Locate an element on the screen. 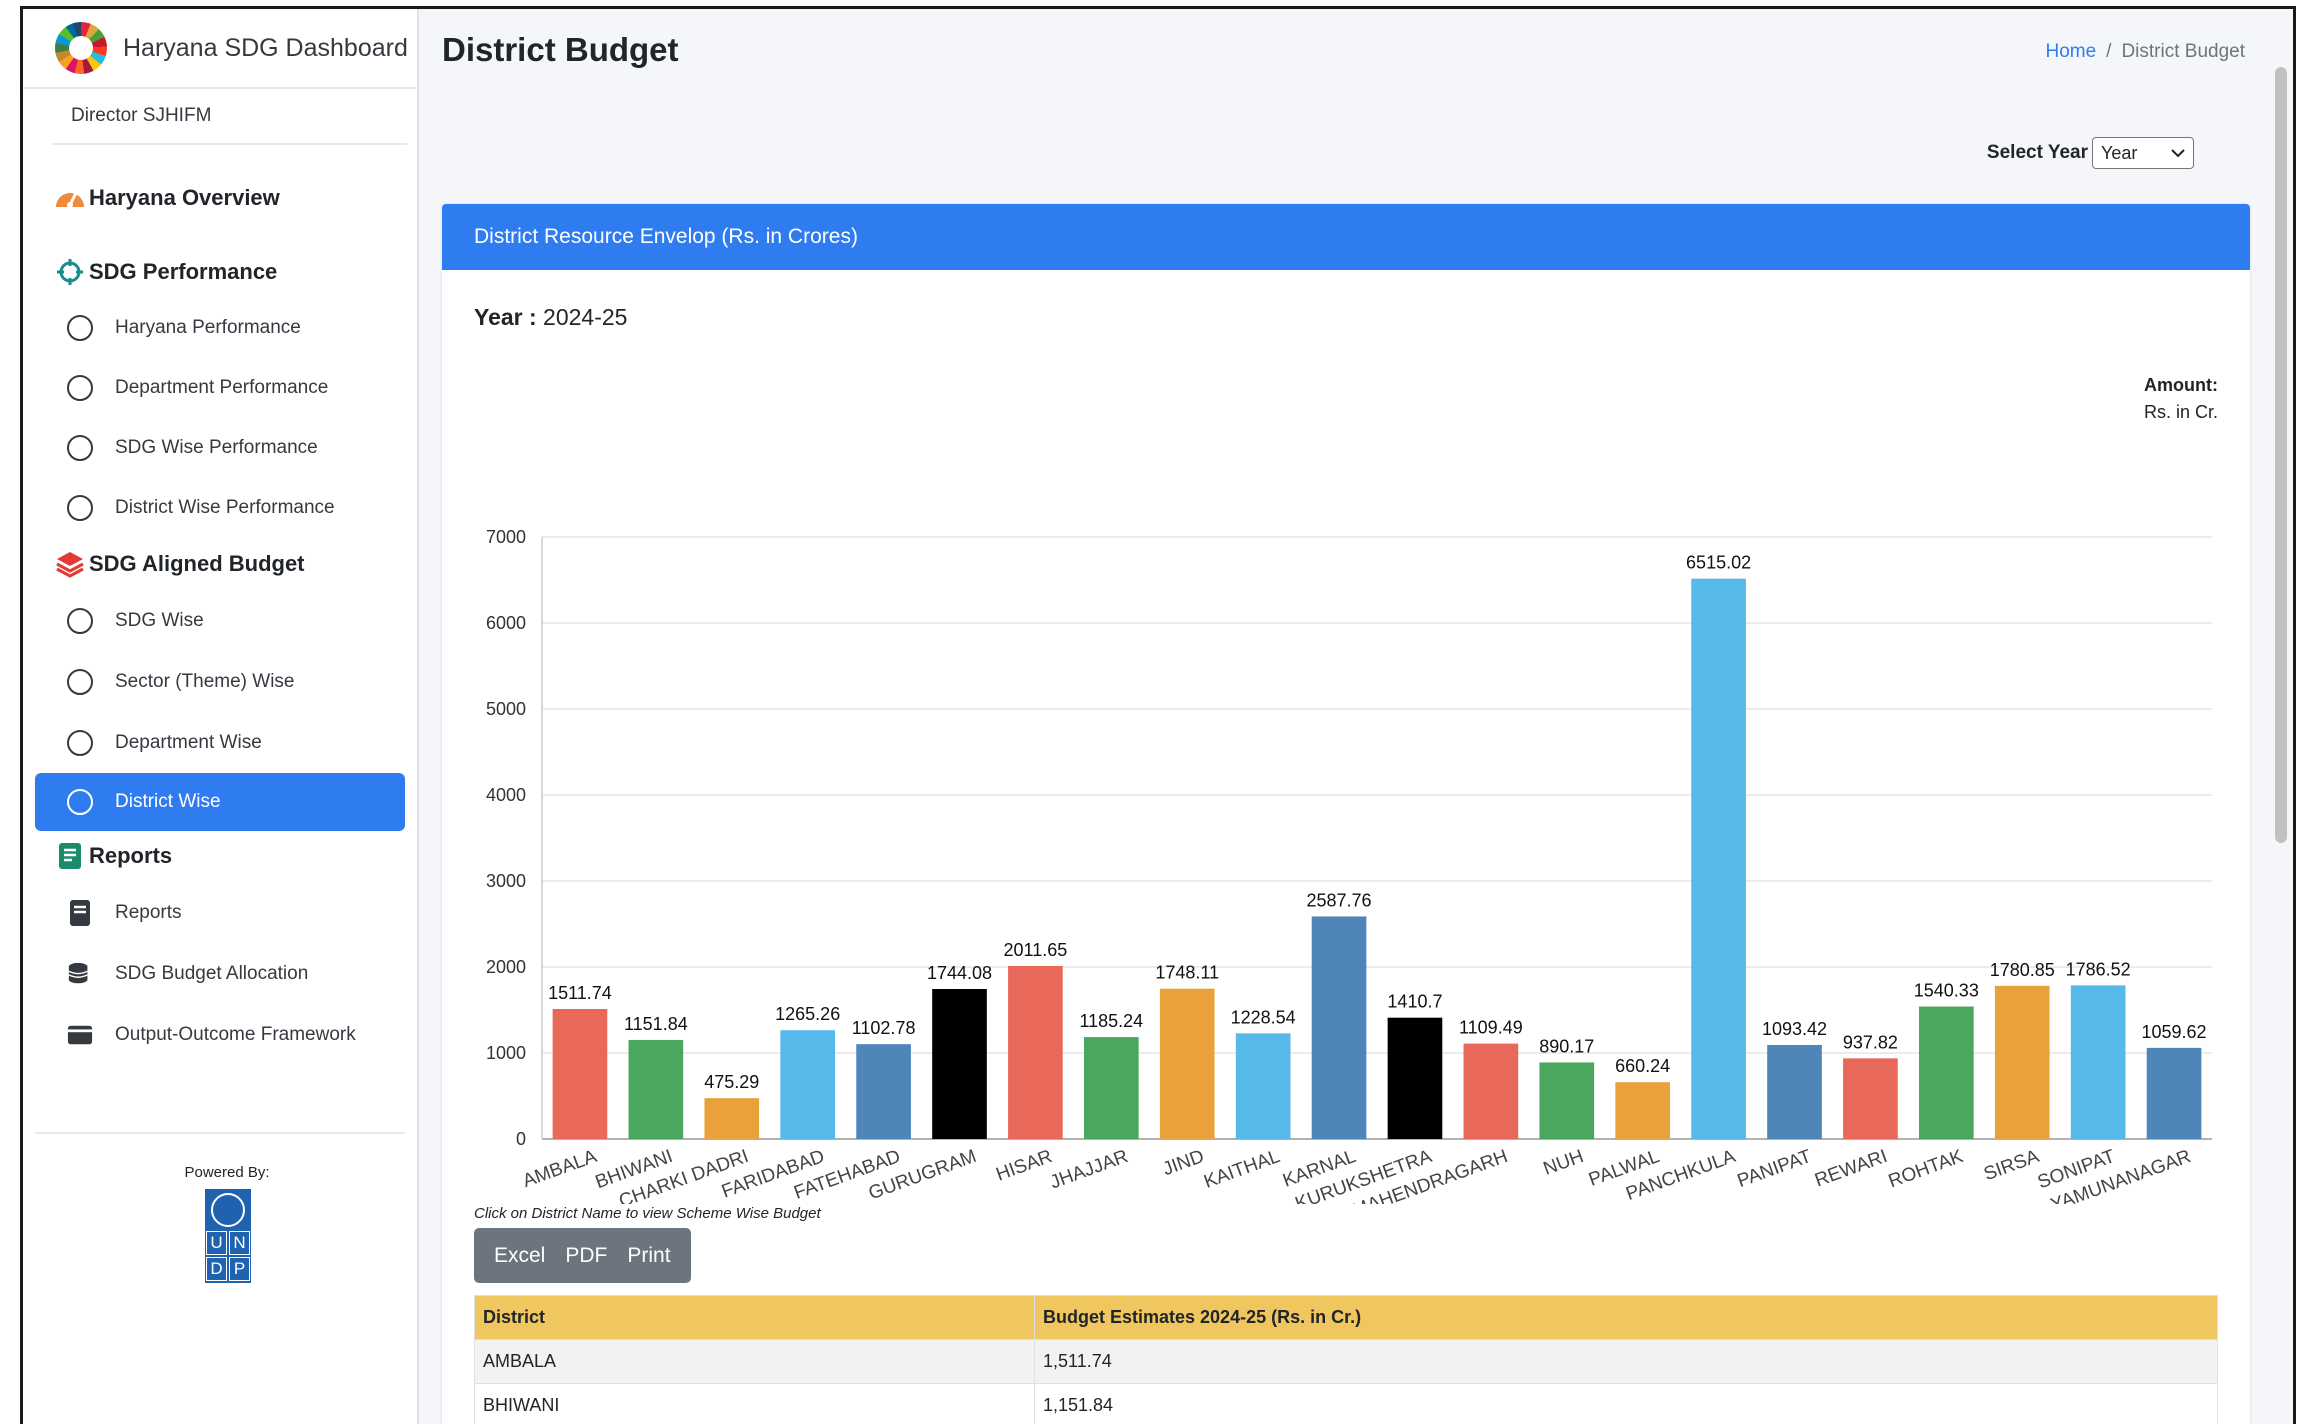 This screenshot has height=1424, width=2316. bar-palwal is located at coordinates (1643, 1110).